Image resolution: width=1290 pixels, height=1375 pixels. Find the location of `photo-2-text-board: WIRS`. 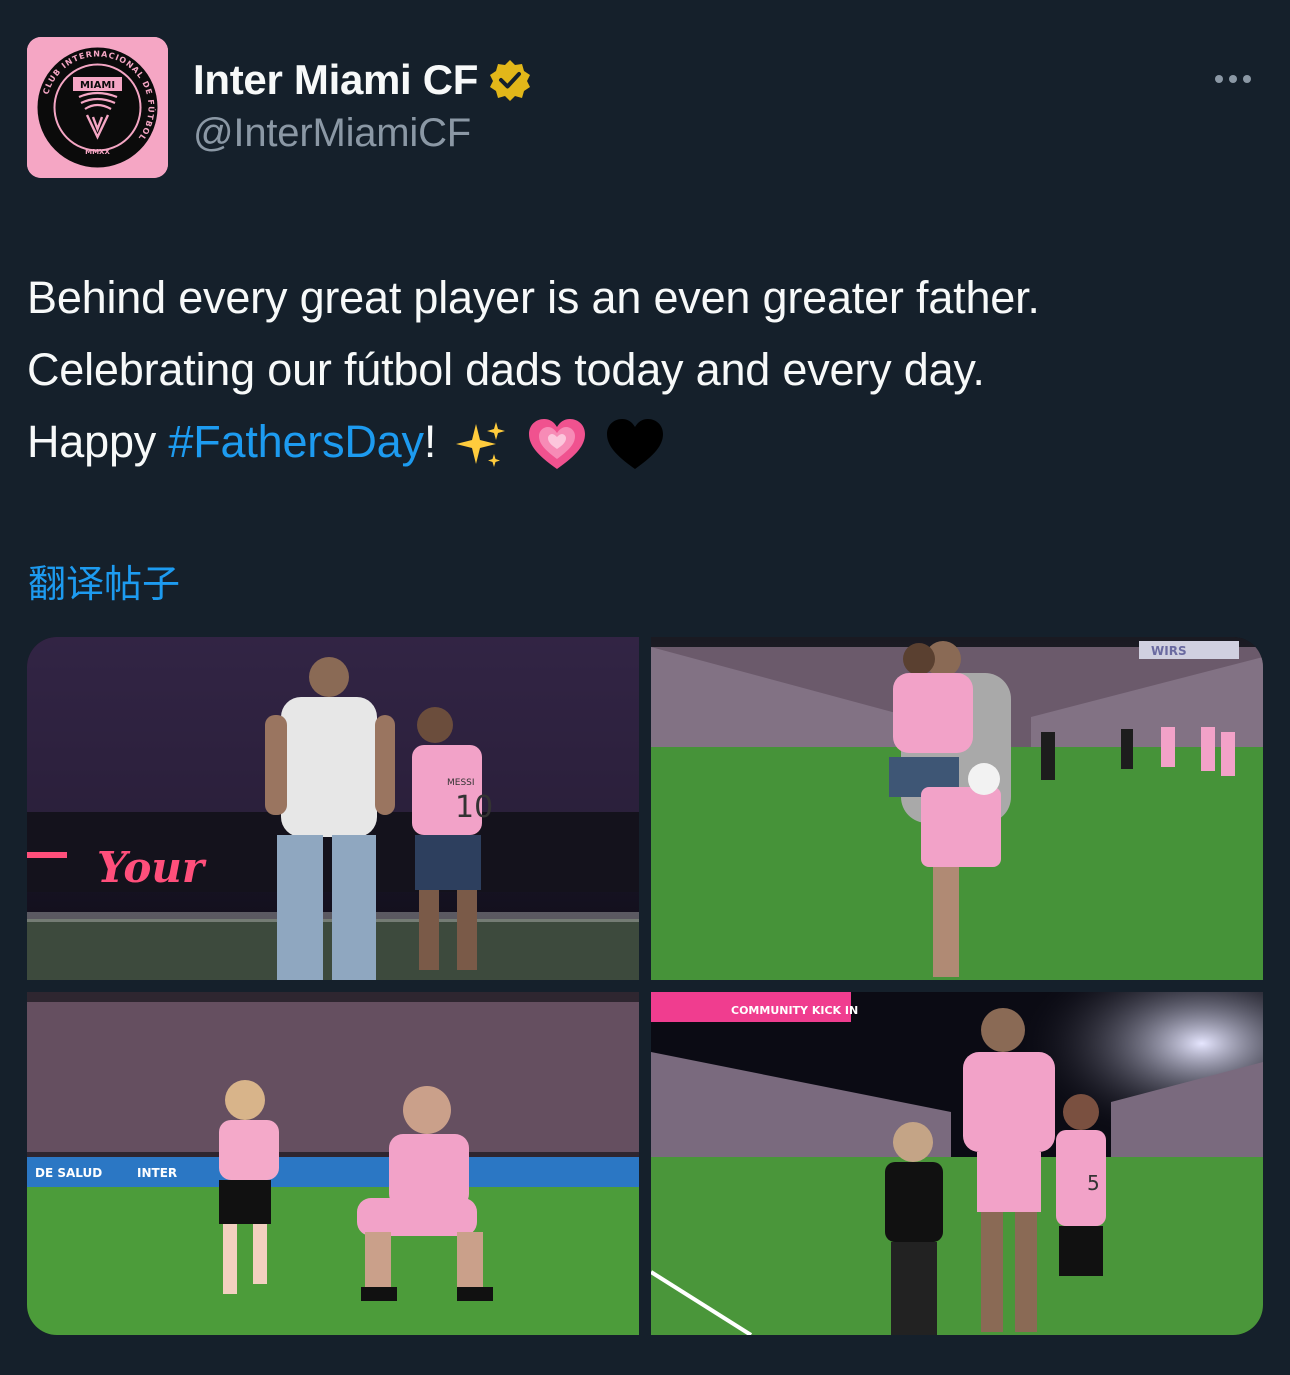

photo-2-text-board: WIRS is located at coordinates (1169, 651).